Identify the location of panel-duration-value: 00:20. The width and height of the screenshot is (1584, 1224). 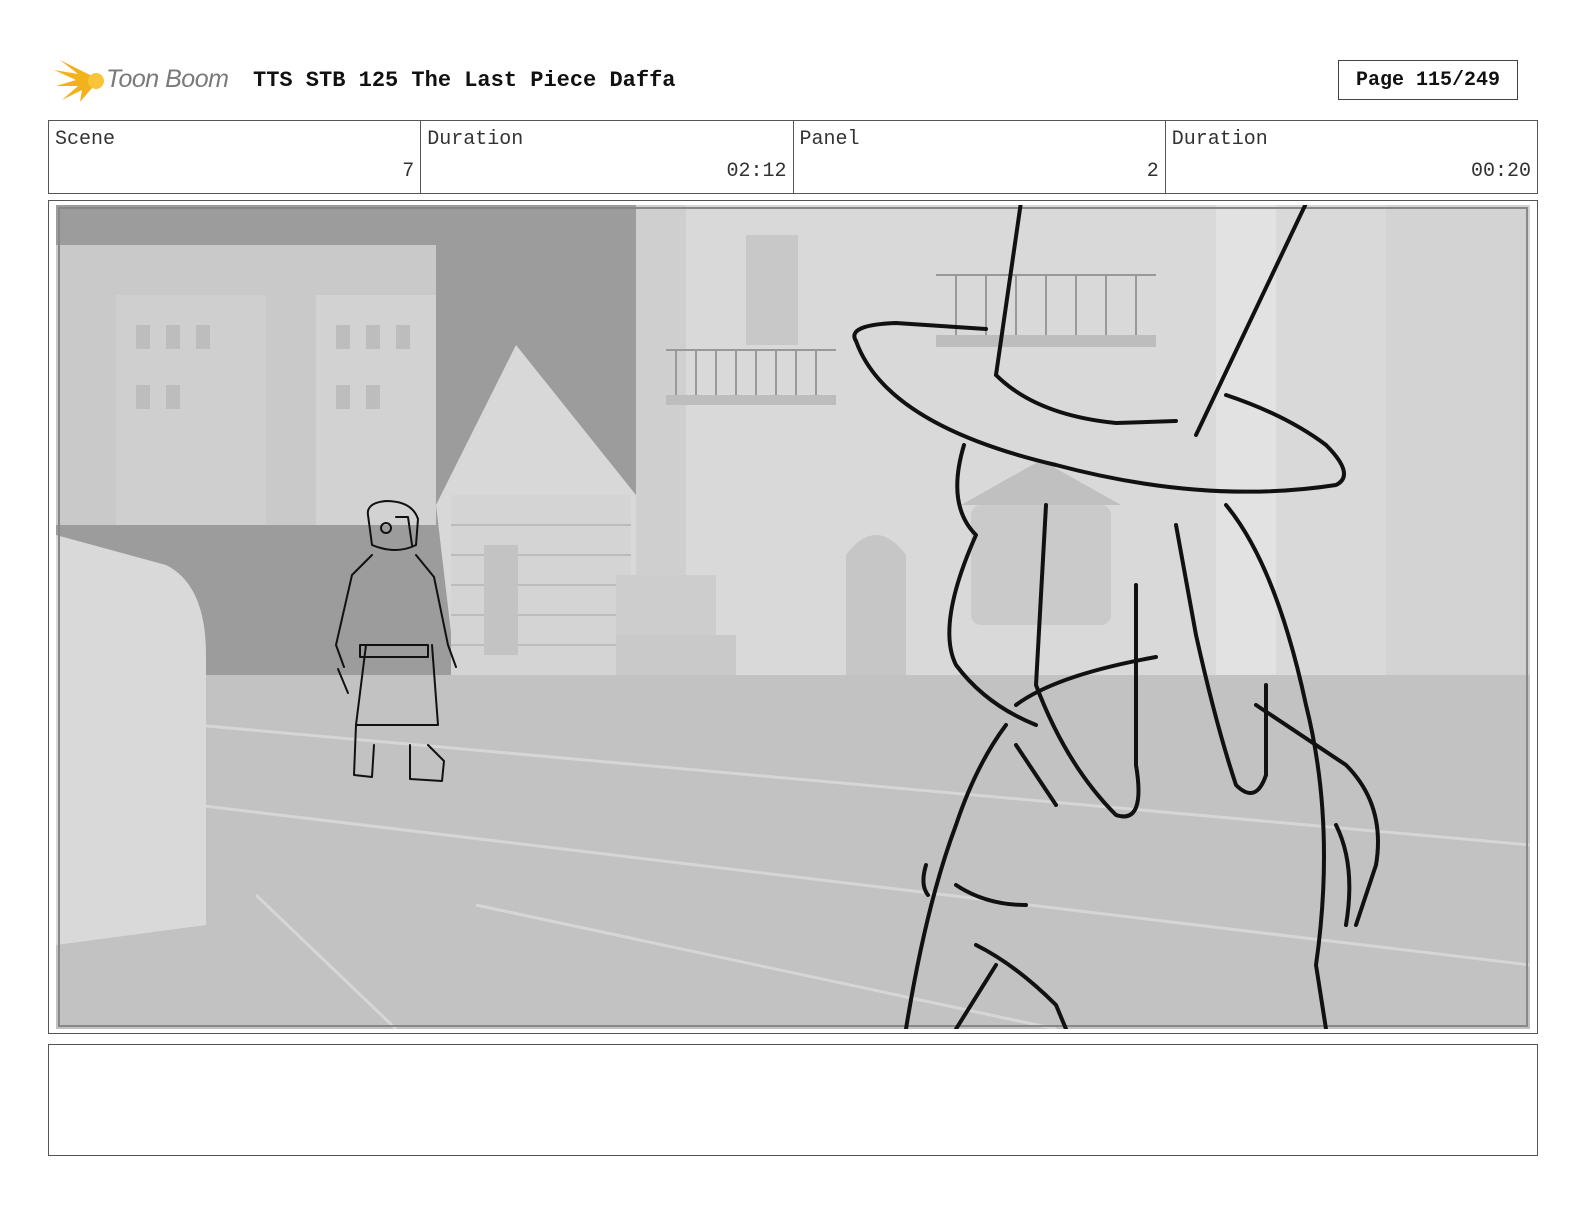
(1500, 171).